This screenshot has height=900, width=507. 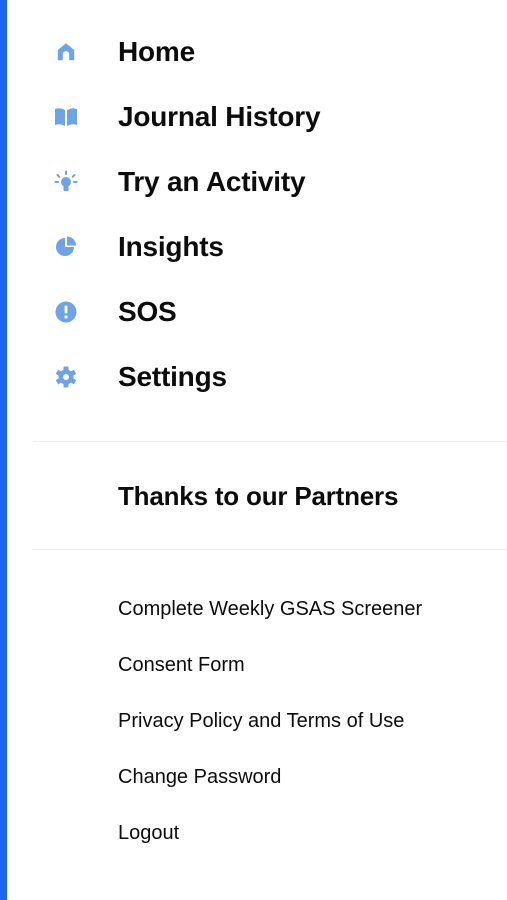 What do you see at coordinates (148, 833) in the screenshot?
I see `link-logout: Logout` at bounding box center [148, 833].